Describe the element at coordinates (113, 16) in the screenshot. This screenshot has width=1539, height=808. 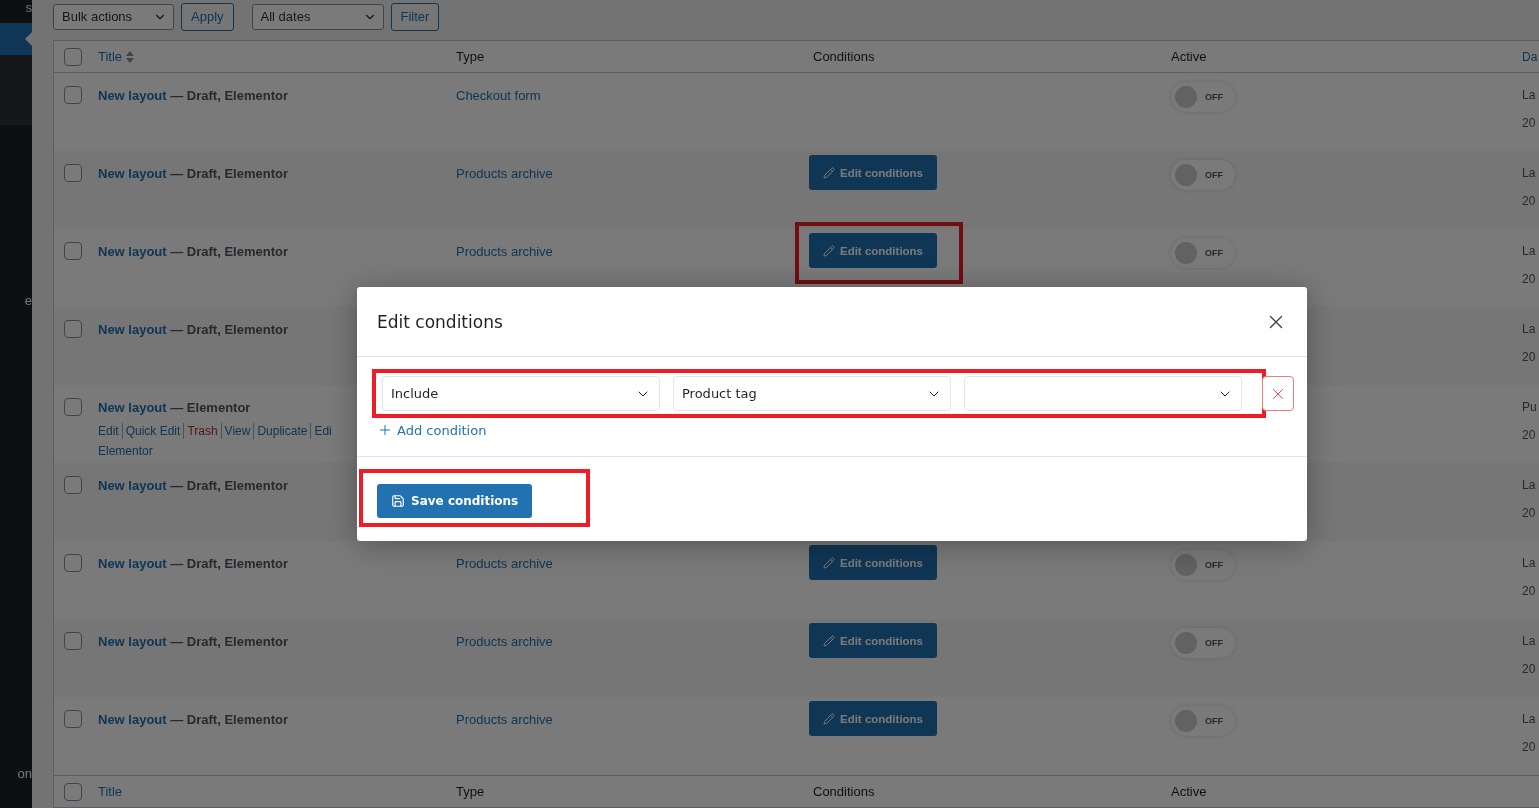
I see `bulk-actions-select: Bulk actions` at that location.